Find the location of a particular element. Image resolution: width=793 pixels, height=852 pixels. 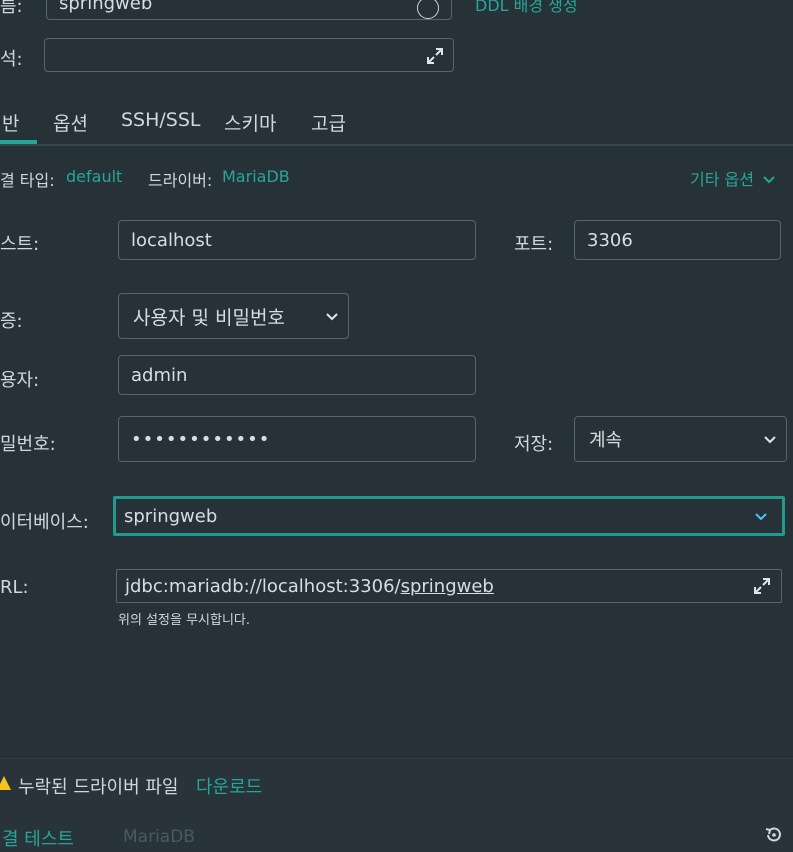

url-input: jdbc:mariadb://localhost:3306/springweb is located at coordinates (449, 586).